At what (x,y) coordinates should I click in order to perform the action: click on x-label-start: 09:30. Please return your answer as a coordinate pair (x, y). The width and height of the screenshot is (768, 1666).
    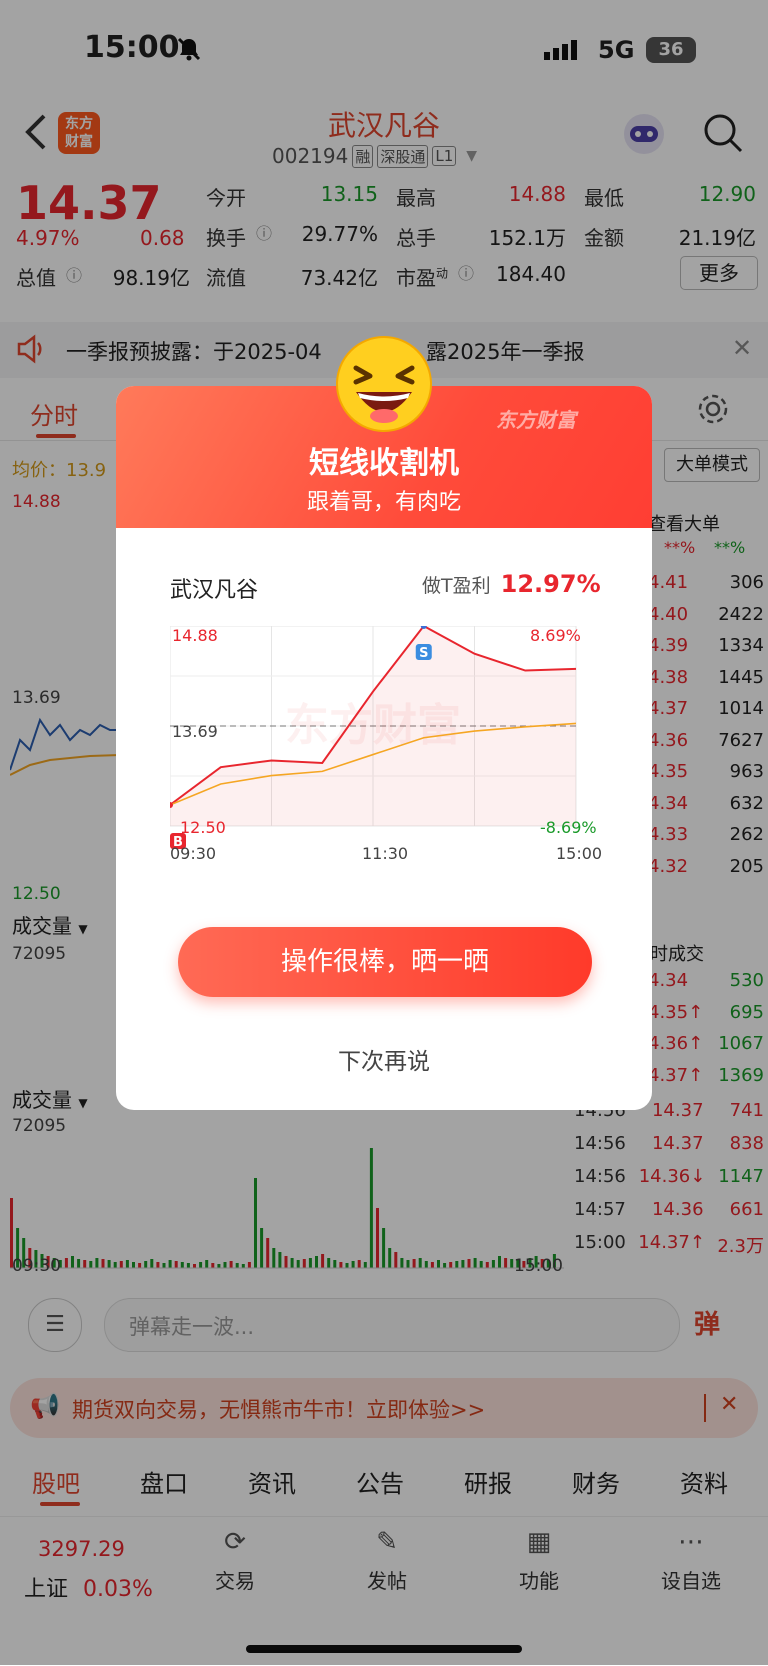
    Looking at the image, I should click on (193, 853).